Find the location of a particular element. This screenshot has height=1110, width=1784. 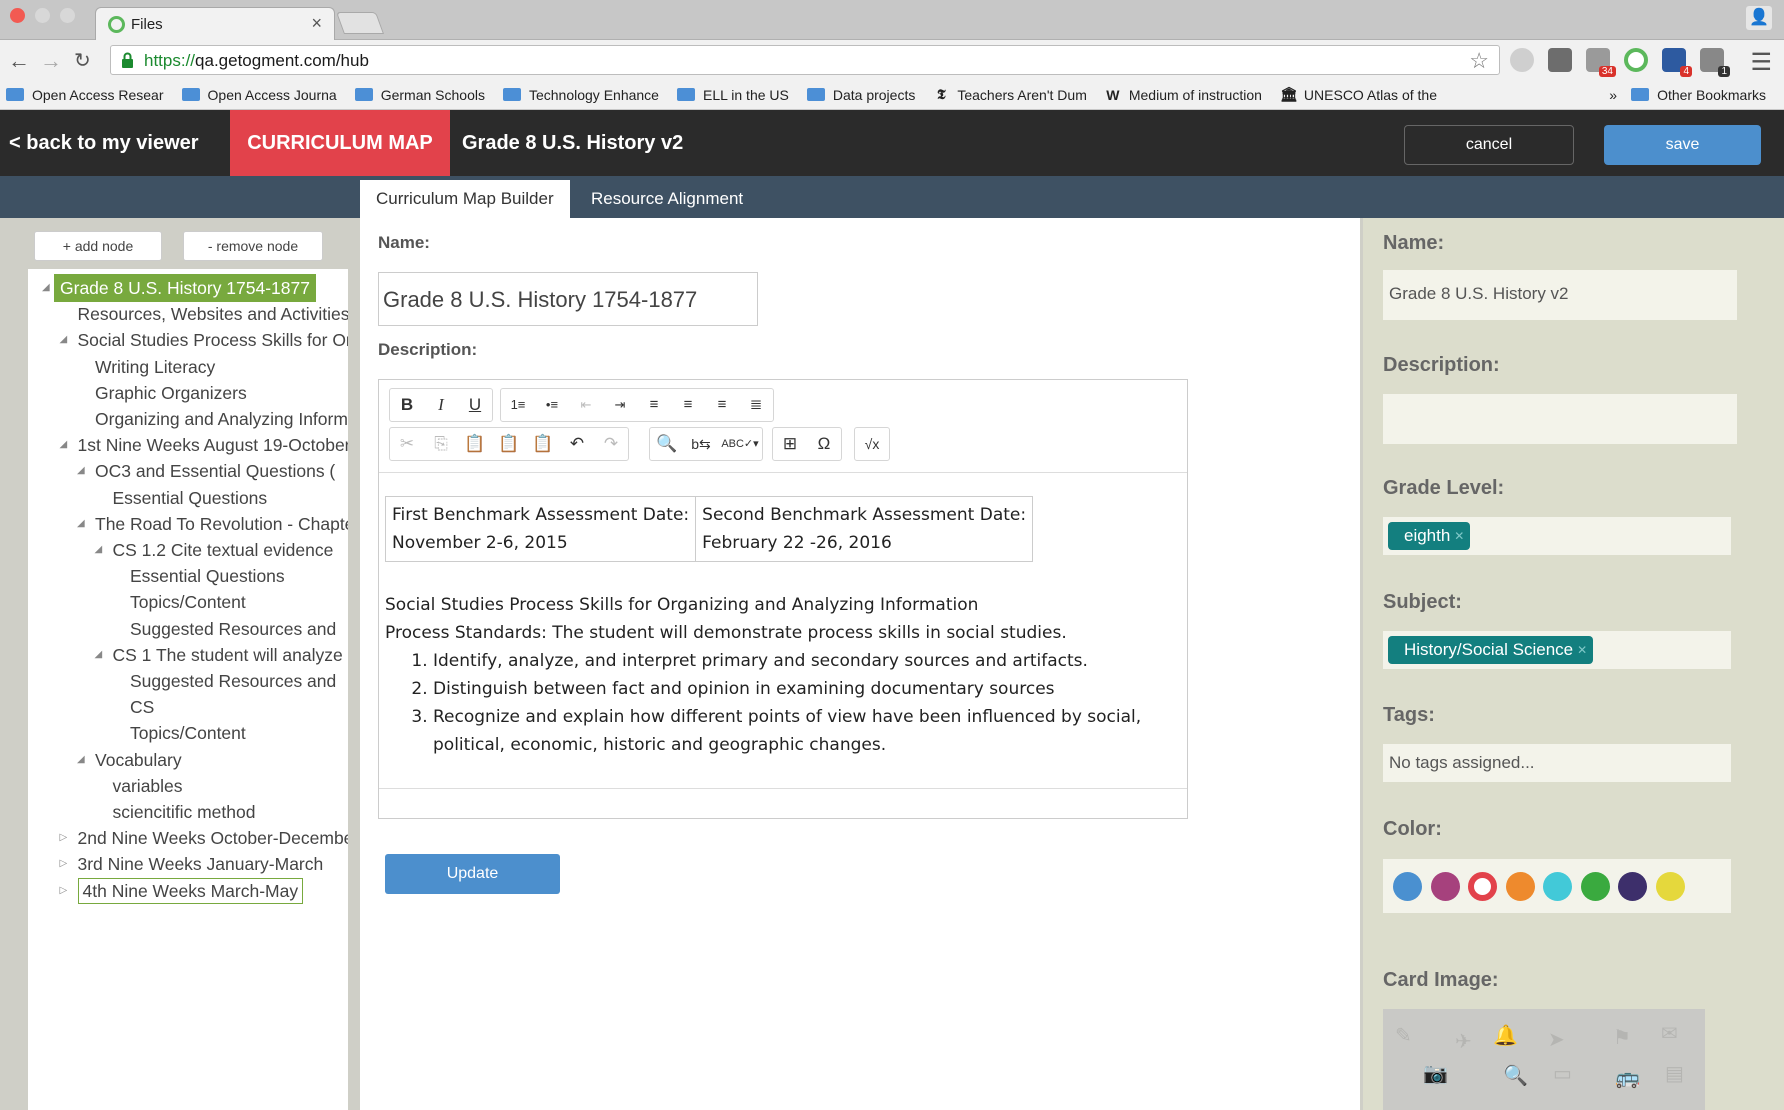

grade-chip: eighth ✕ is located at coordinates (1429, 536).